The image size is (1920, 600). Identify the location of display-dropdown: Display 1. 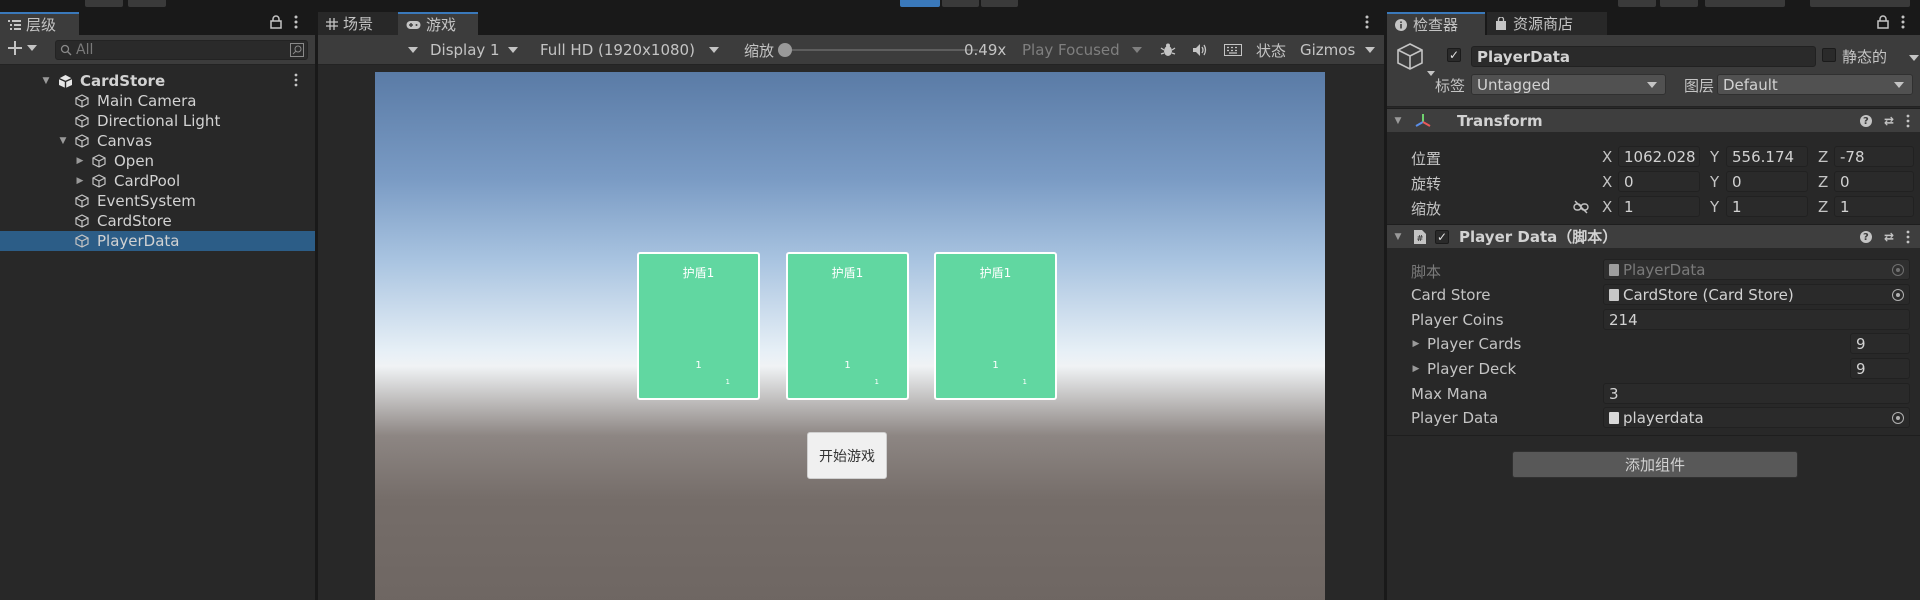
(480, 50).